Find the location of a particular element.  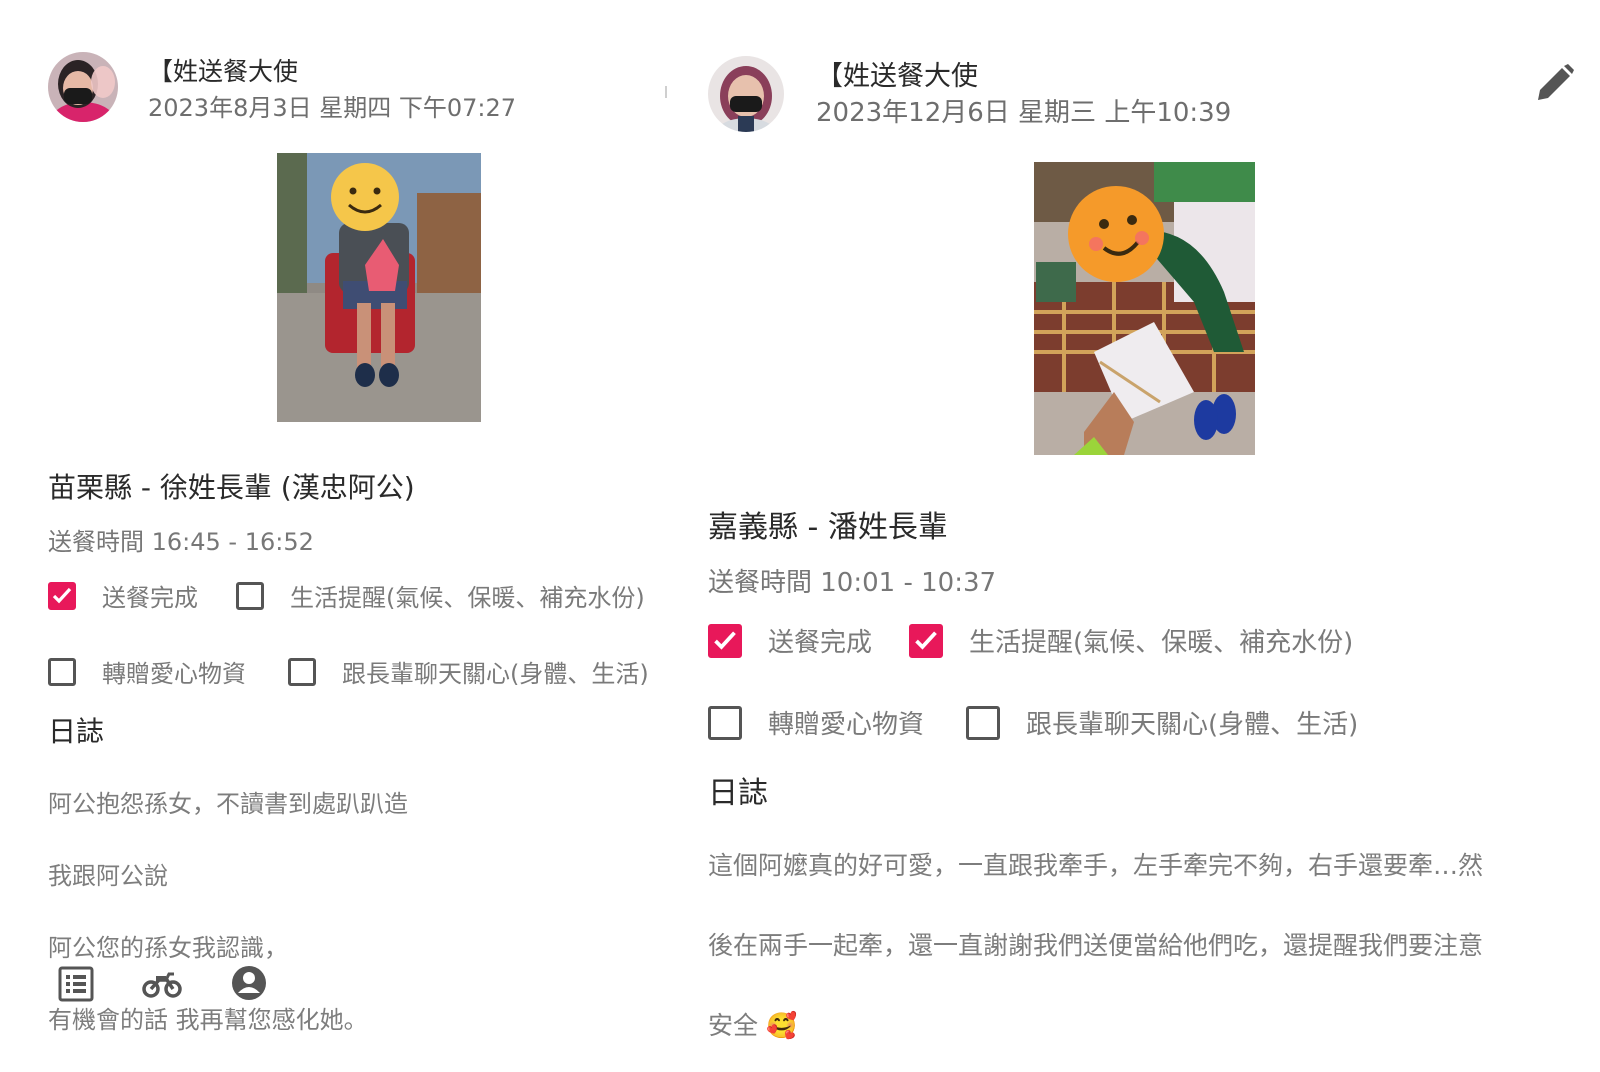

log-line: 安全 🥰 is located at coordinates (753, 1025).